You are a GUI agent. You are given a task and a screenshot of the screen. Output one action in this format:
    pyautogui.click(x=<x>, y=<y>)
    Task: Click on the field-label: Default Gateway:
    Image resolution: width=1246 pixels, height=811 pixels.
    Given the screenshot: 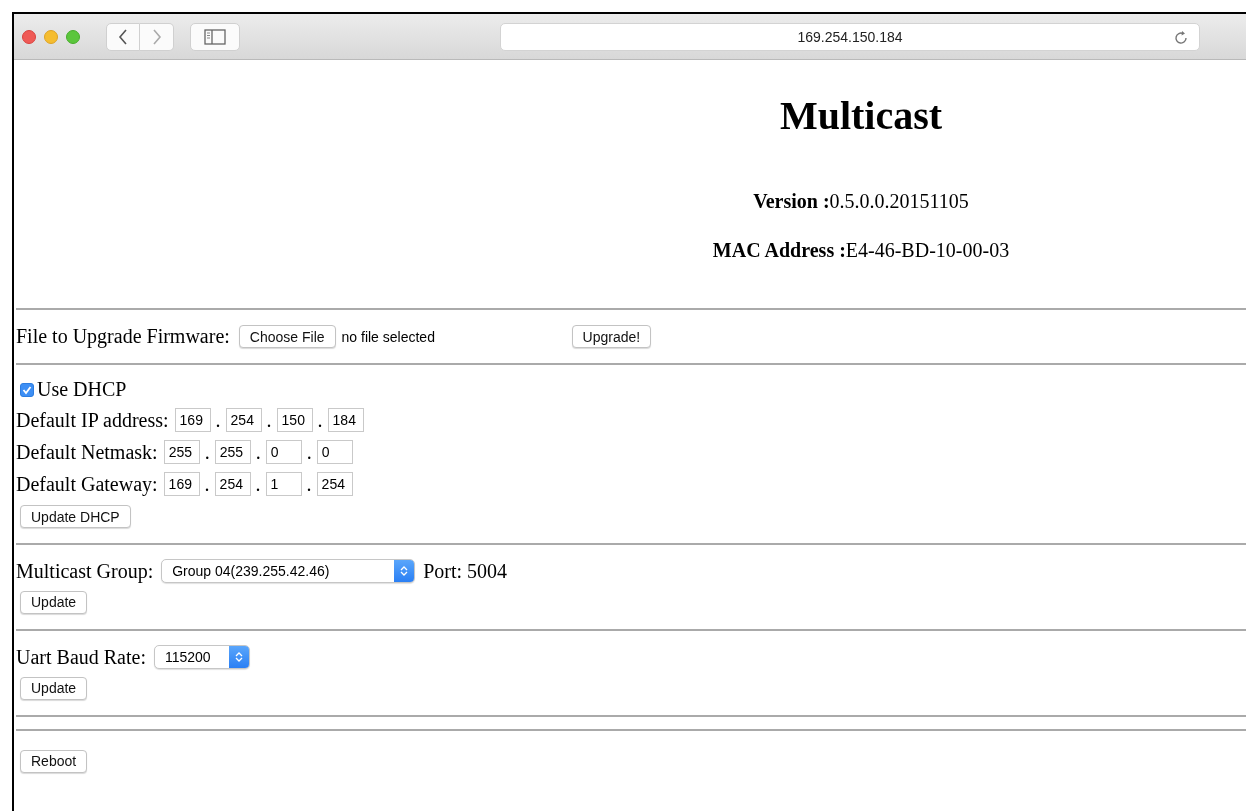 What is the action you would take?
    pyautogui.click(x=87, y=484)
    